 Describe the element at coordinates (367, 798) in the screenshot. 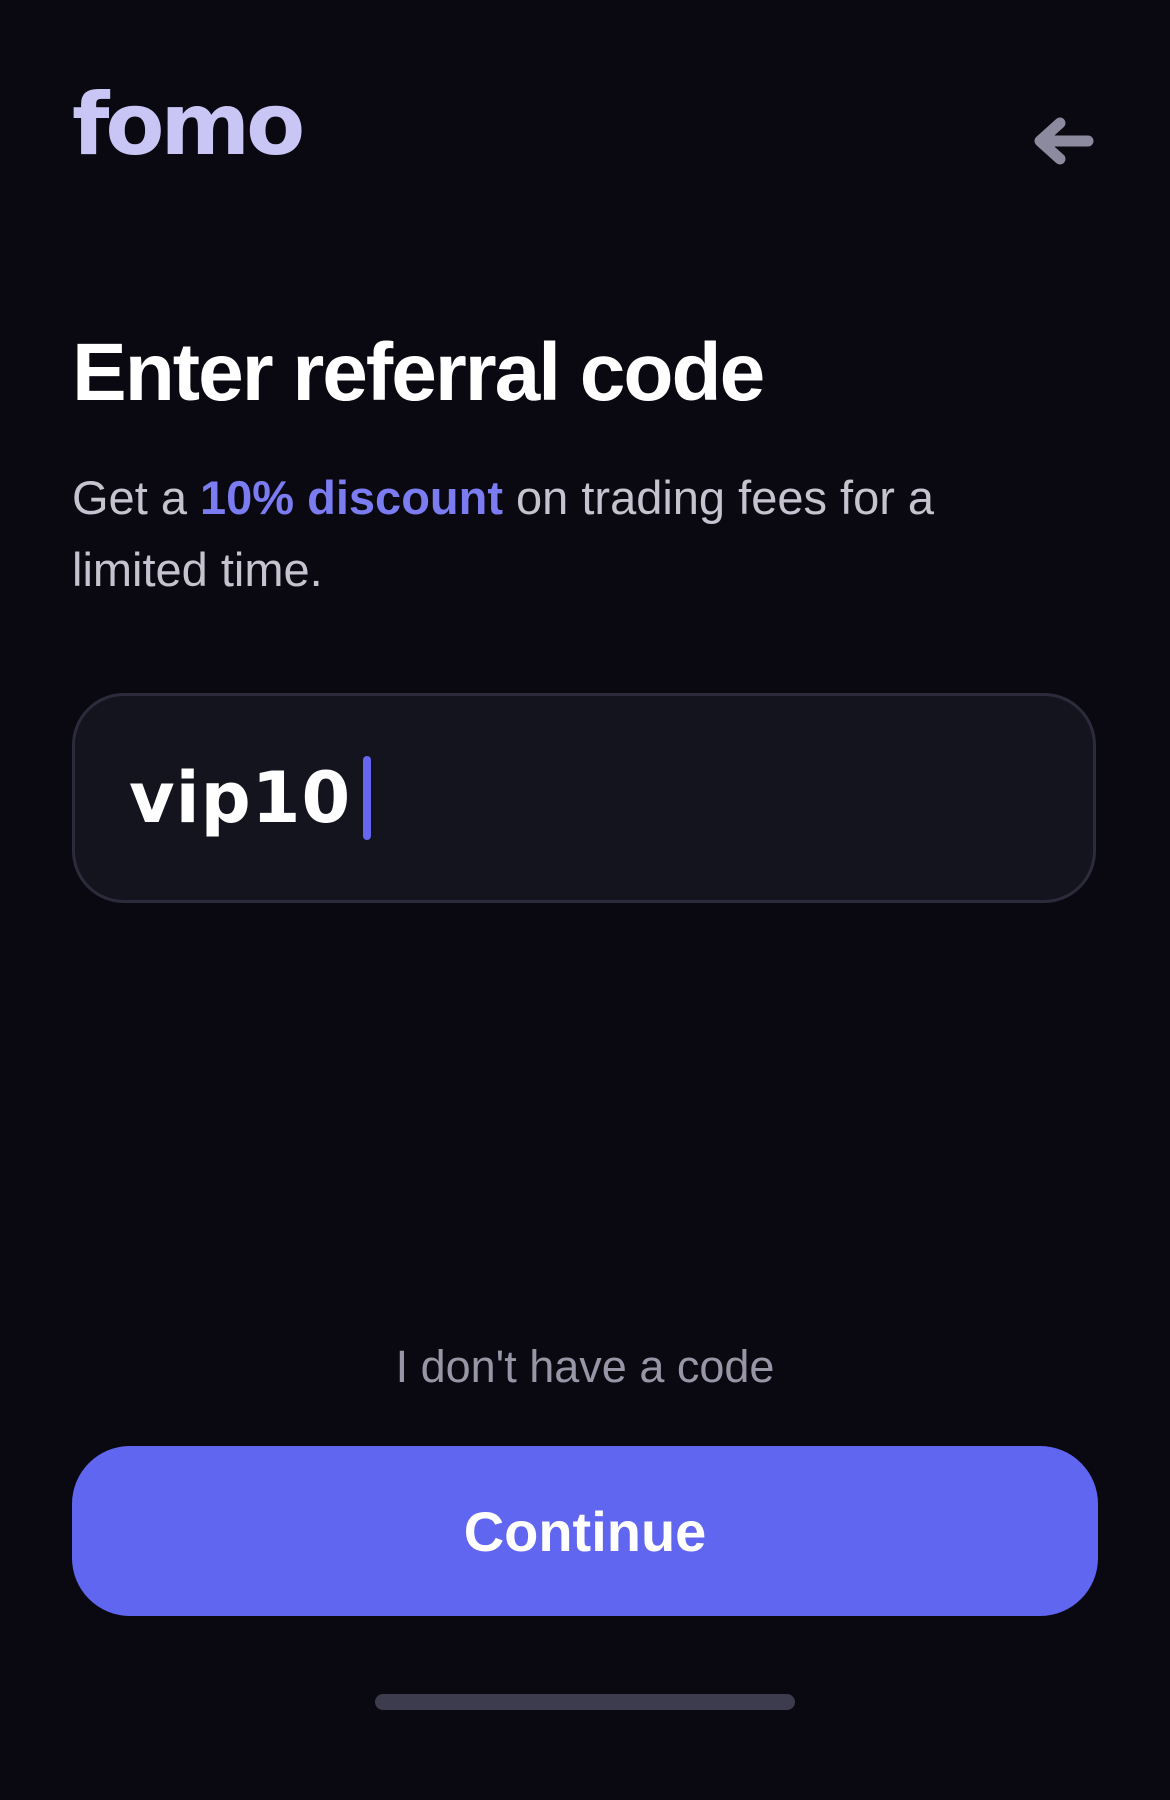

I see `text-caret` at that location.